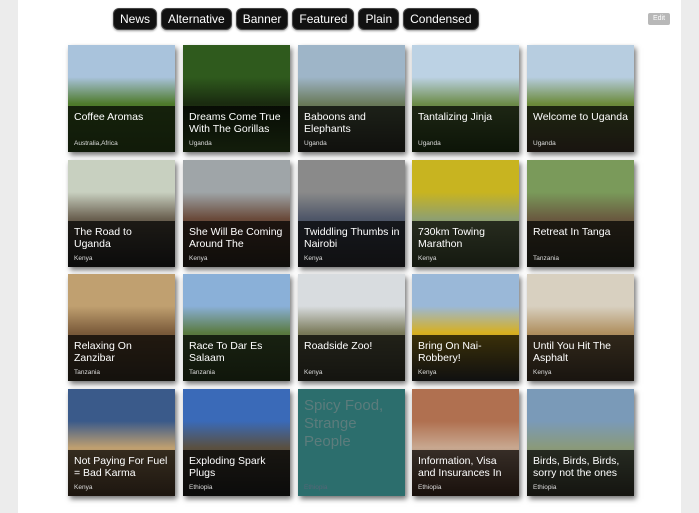 Image resolution: width=699 pixels, height=513 pixels. I want to click on post-title: Roadside Zoo!, so click(338, 346).